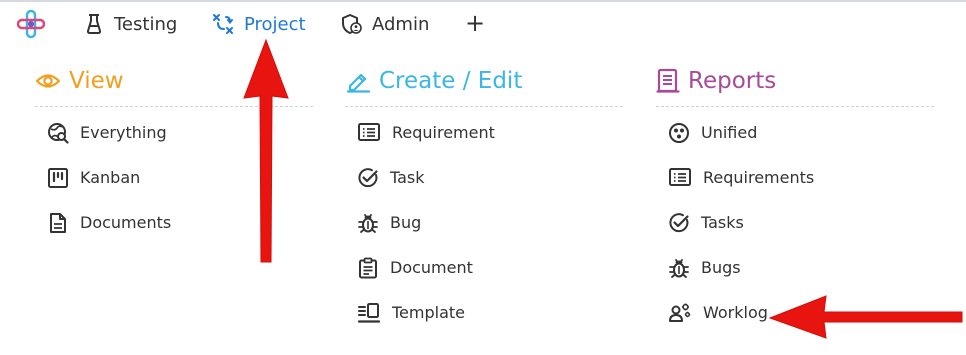 Image resolution: width=966 pixels, height=355 pixels. What do you see at coordinates (58, 133) in the screenshot?
I see `globe-search-icon` at bounding box center [58, 133].